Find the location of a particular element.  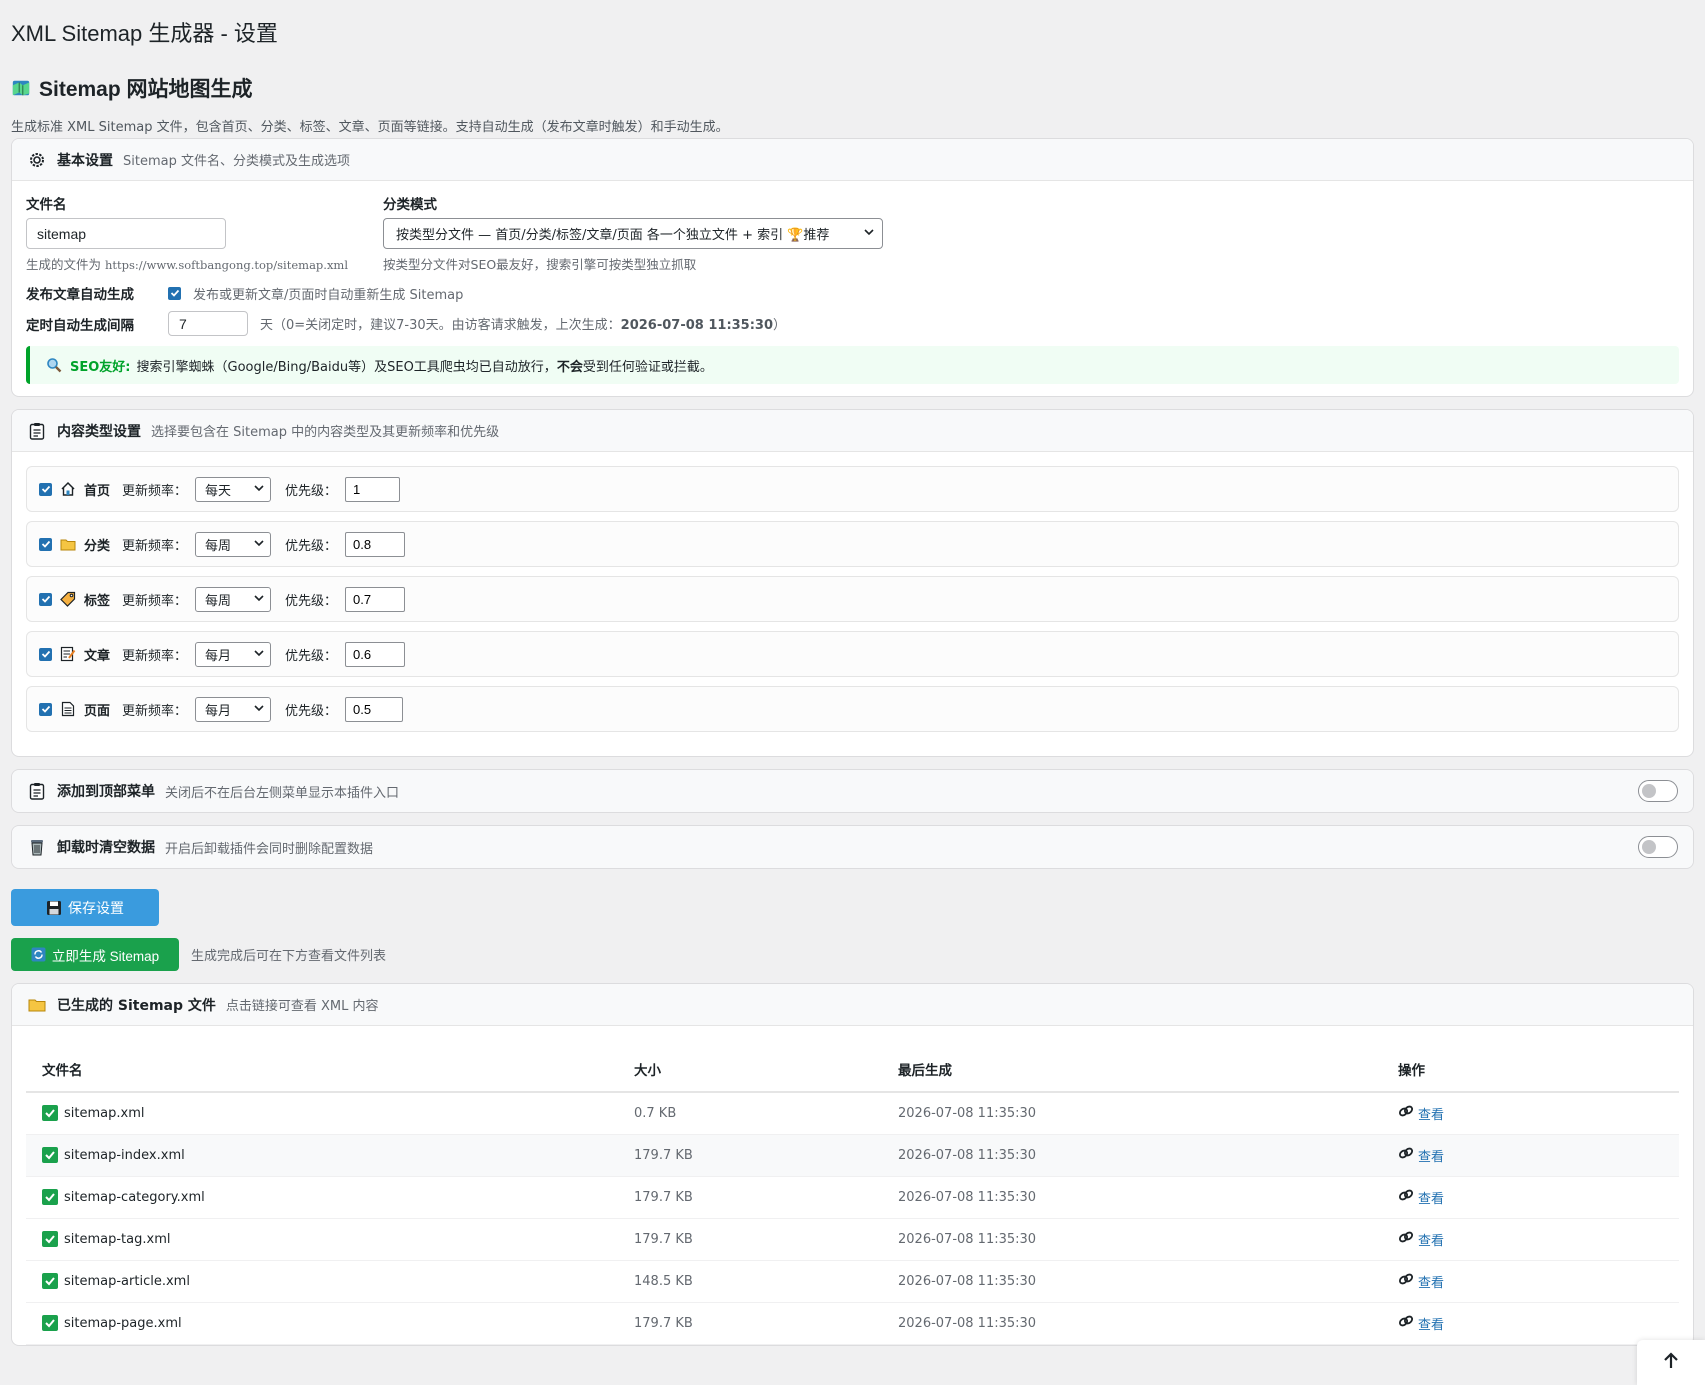

generate-button-label: 立即生成 Sitemap is located at coordinates (105, 956).